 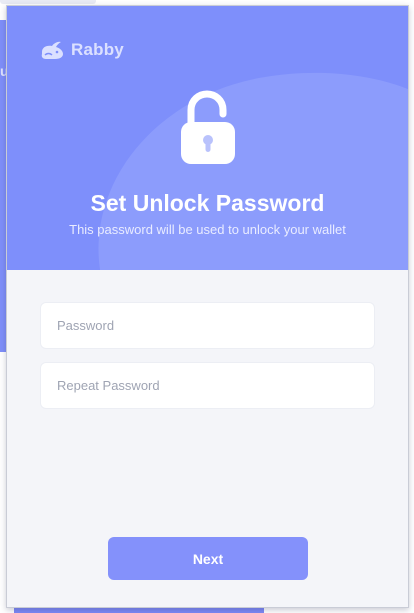 I want to click on next-button: Next, so click(x=208, y=558).